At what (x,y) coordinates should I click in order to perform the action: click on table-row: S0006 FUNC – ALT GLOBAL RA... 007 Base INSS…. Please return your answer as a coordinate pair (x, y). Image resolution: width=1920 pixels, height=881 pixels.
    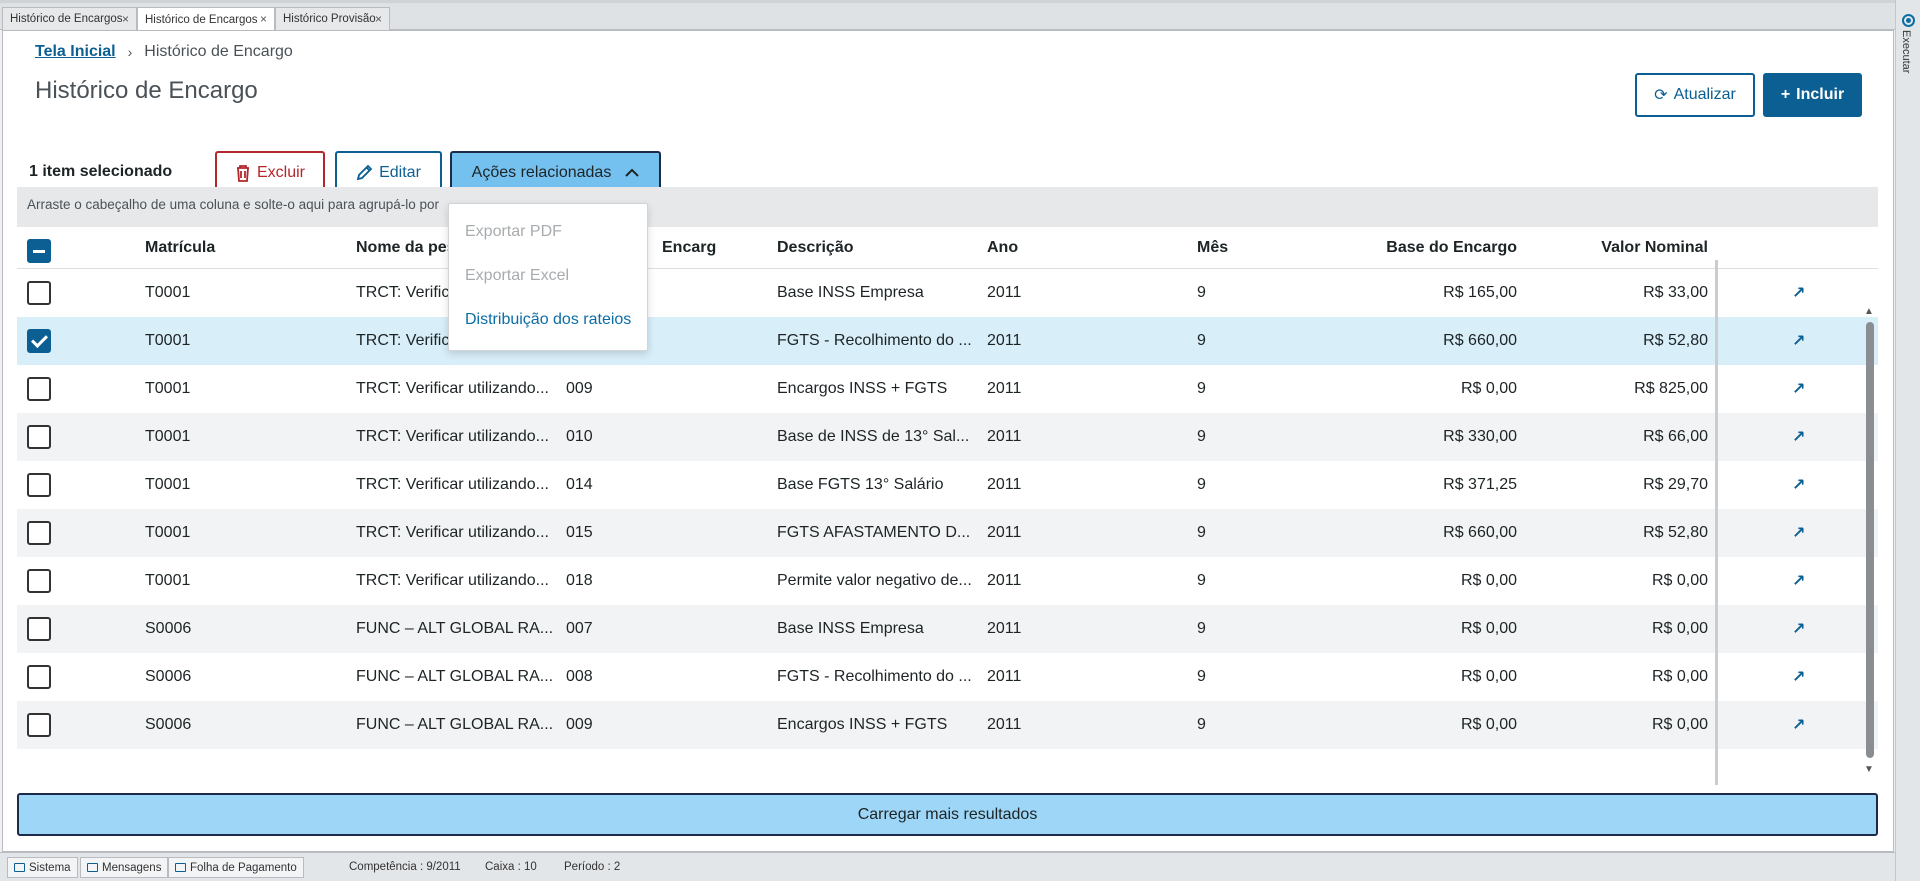
    Looking at the image, I should click on (947, 629).